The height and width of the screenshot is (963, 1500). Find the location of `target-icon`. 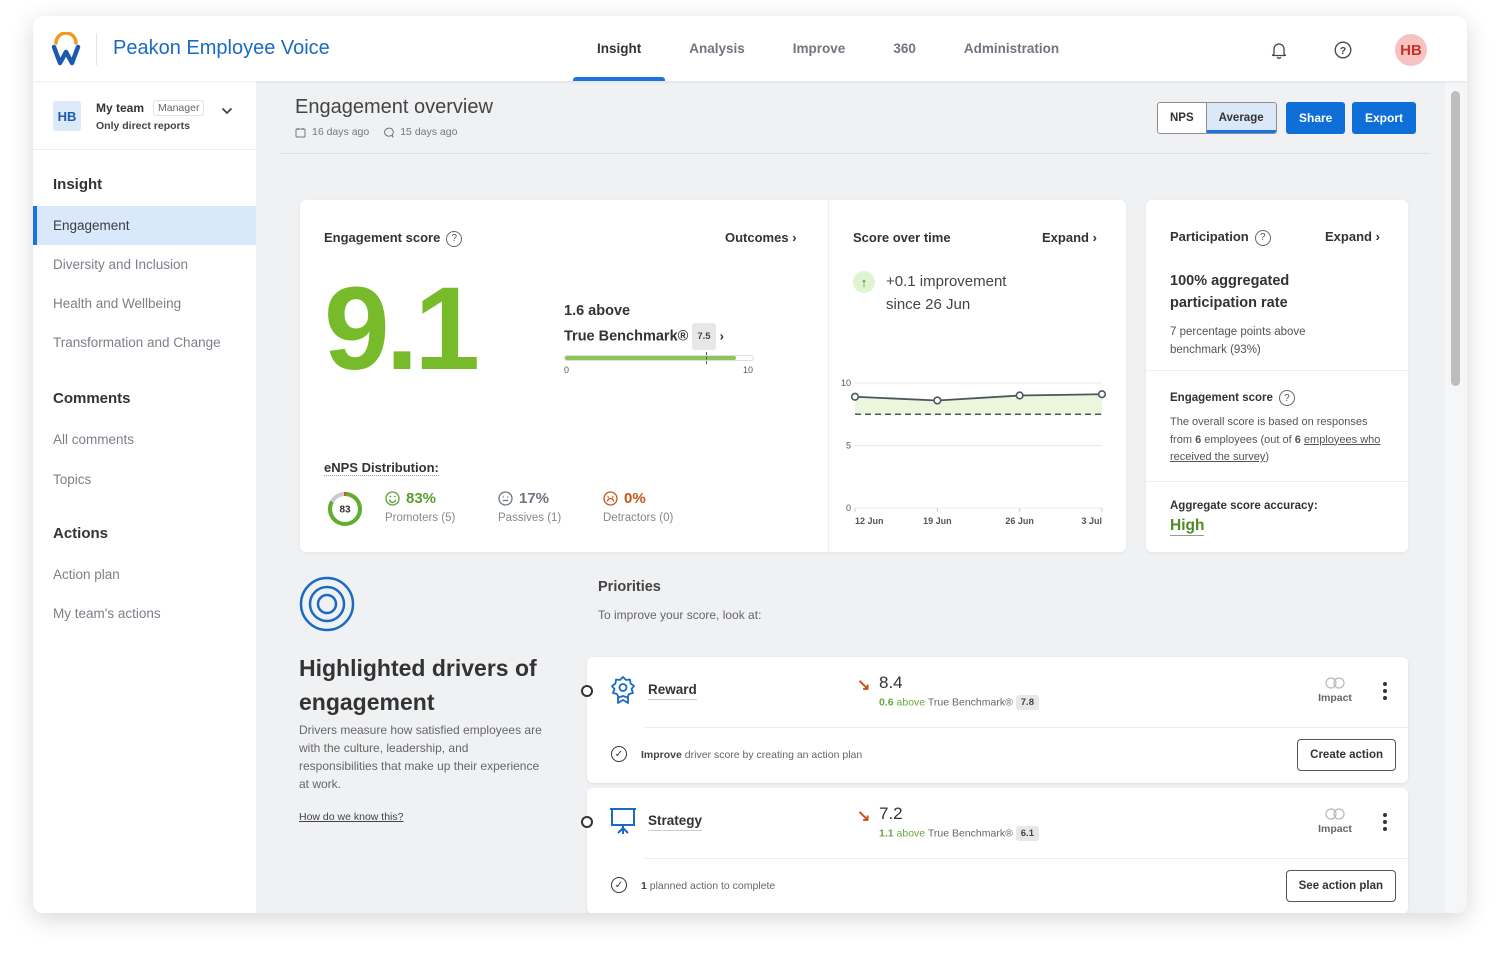

target-icon is located at coordinates (327, 604).